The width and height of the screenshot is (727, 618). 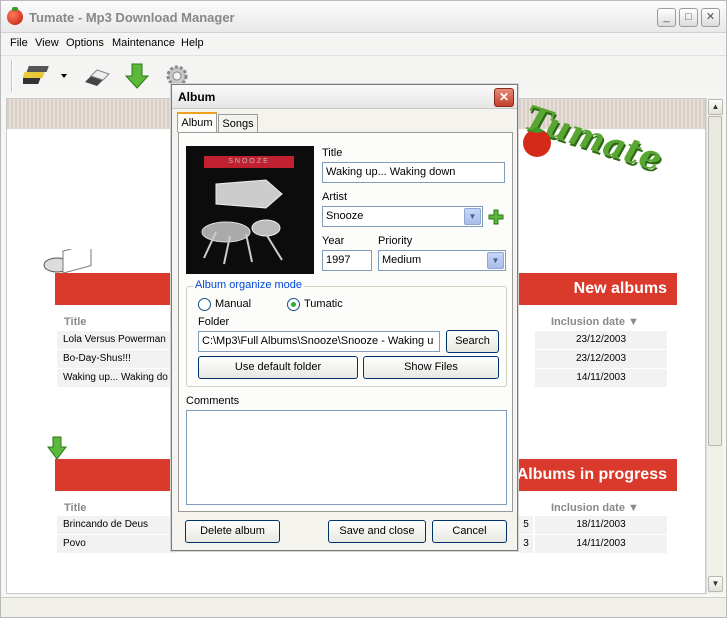 What do you see at coordinates (143, 43) in the screenshot?
I see `menu-maintenance: Maintenance` at bounding box center [143, 43].